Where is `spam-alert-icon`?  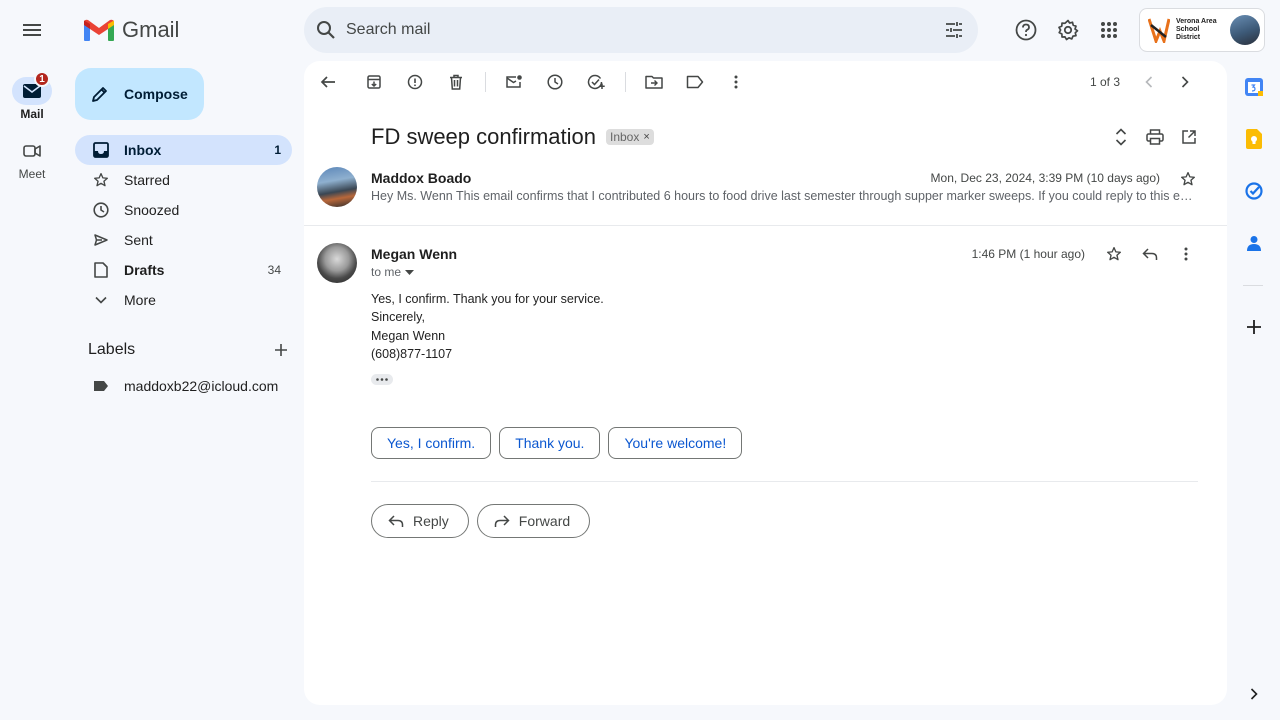
spam-alert-icon is located at coordinates (415, 82).